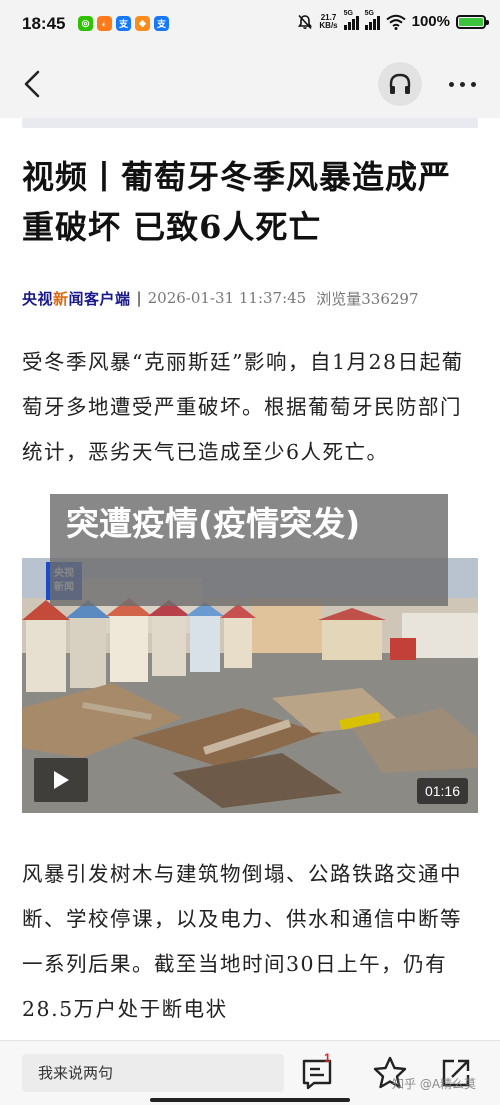 The height and width of the screenshot is (1105, 500). What do you see at coordinates (250, 123) in the screenshot?
I see `nav-divider` at bounding box center [250, 123].